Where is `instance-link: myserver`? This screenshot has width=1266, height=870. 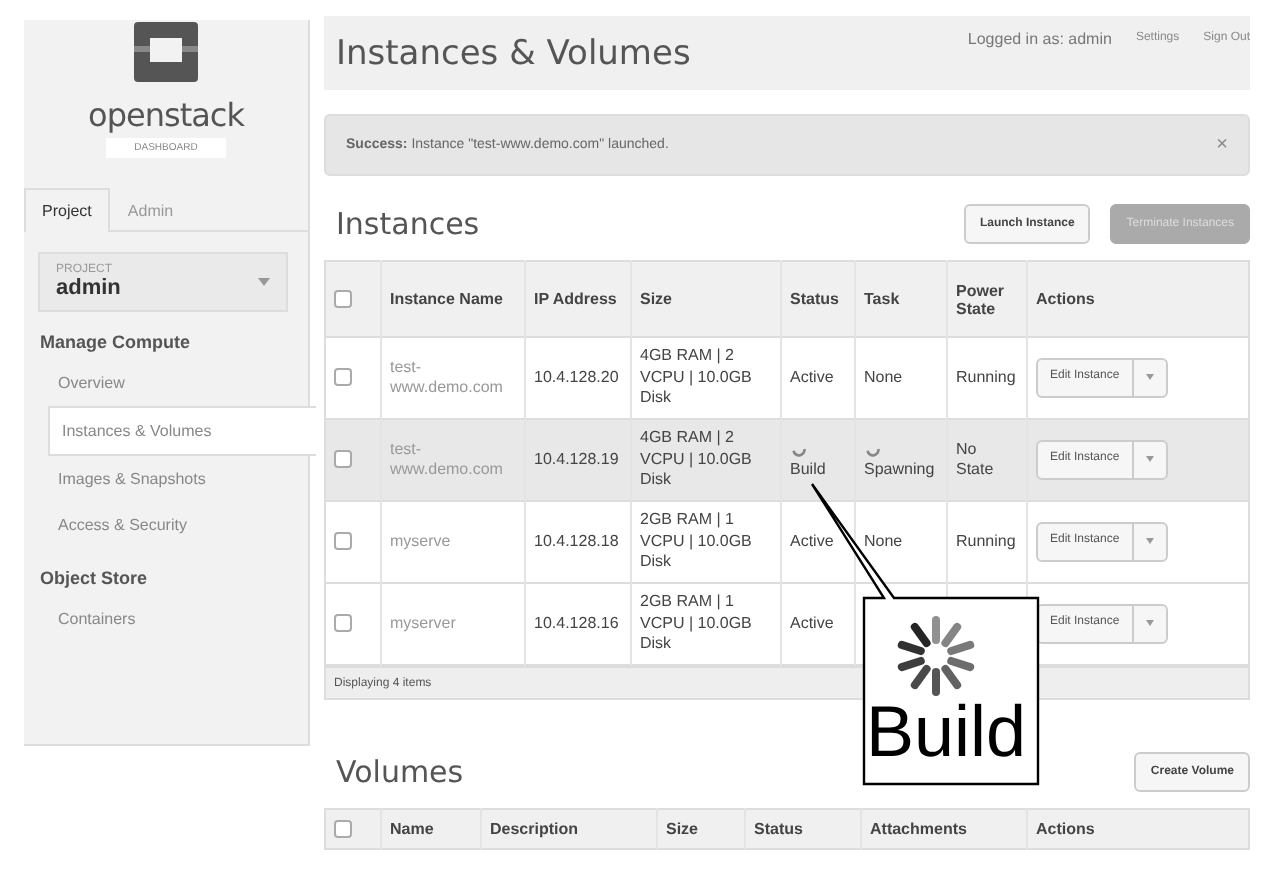
instance-link: myserver is located at coordinates (453, 624).